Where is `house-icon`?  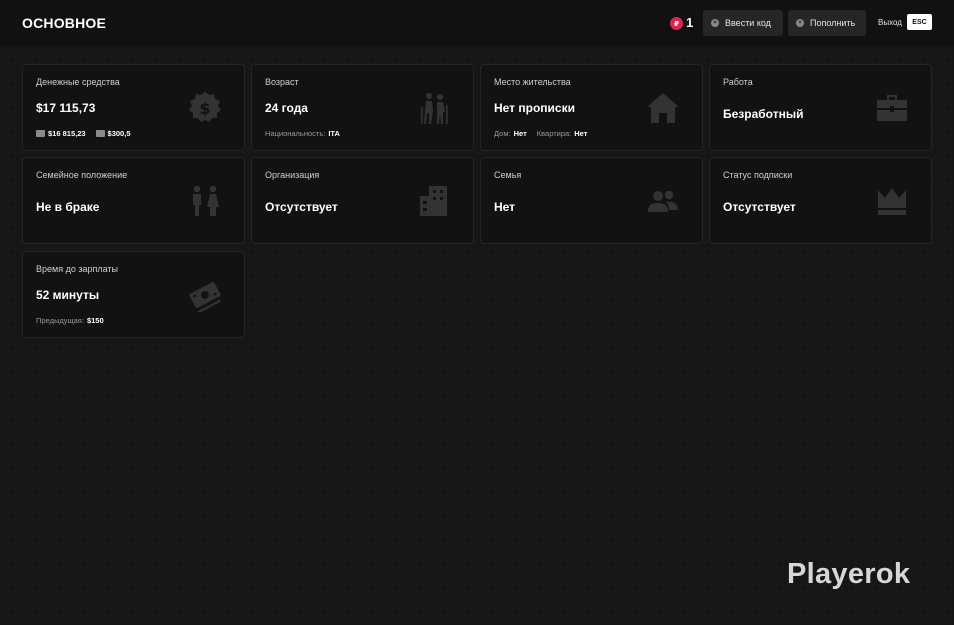 house-icon is located at coordinates (663, 108).